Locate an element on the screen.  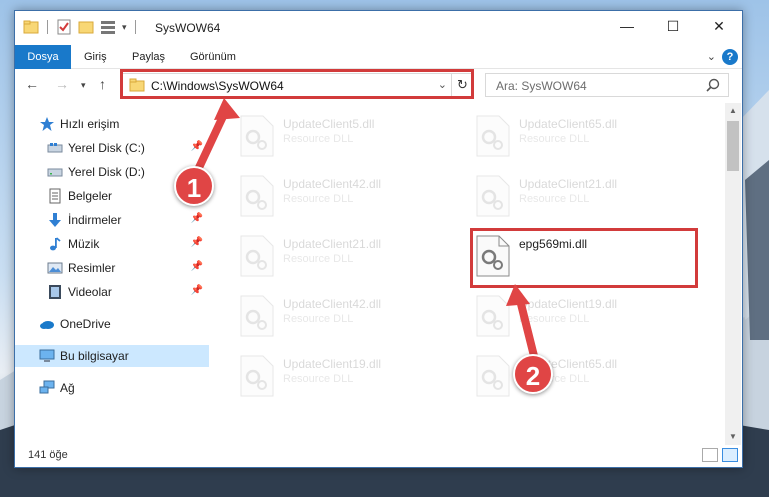
pictures-icon is located at coordinates (55, 268).